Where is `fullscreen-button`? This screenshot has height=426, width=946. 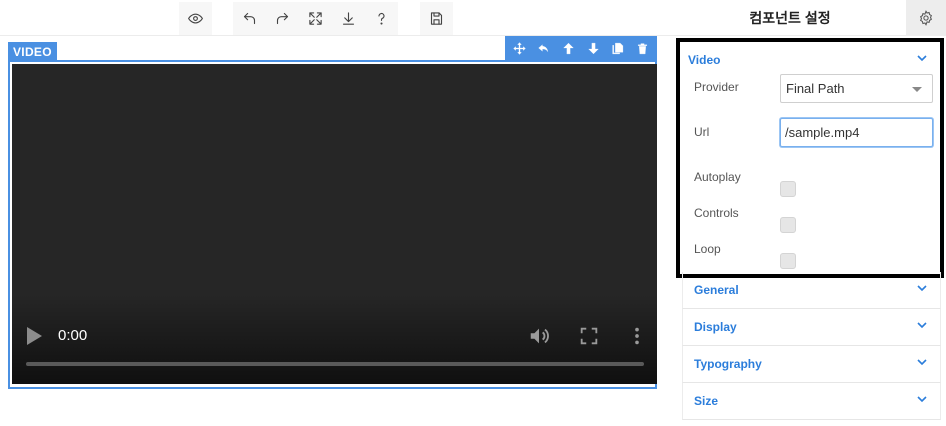 fullscreen-button is located at coordinates (315, 18).